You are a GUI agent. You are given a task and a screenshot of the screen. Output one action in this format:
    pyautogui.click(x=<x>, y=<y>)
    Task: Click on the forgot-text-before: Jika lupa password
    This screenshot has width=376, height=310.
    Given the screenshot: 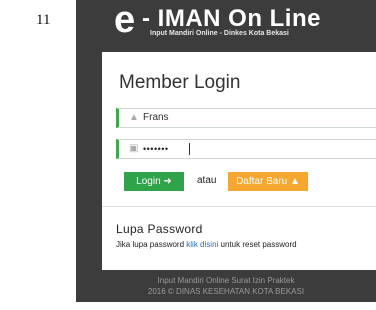 What is the action you would take?
    pyautogui.click(x=150, y=244)
    